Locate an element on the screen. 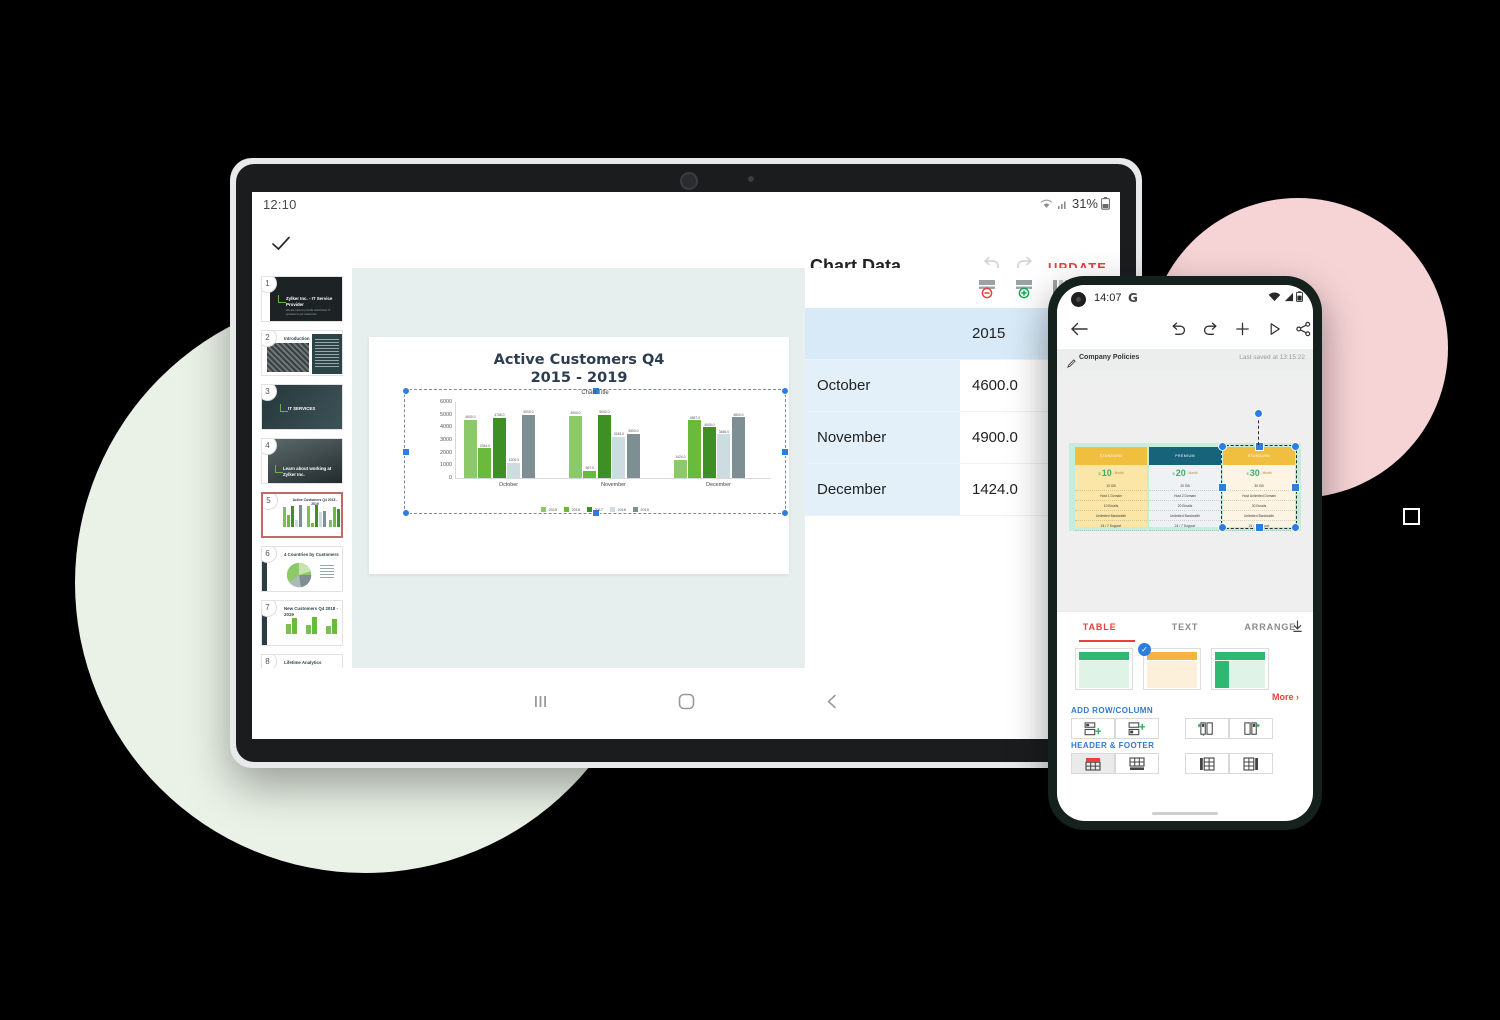 The width and height of the screenshot is (1500, 1020). phone-resize-handle-r is located at coordinates (1295, 487).